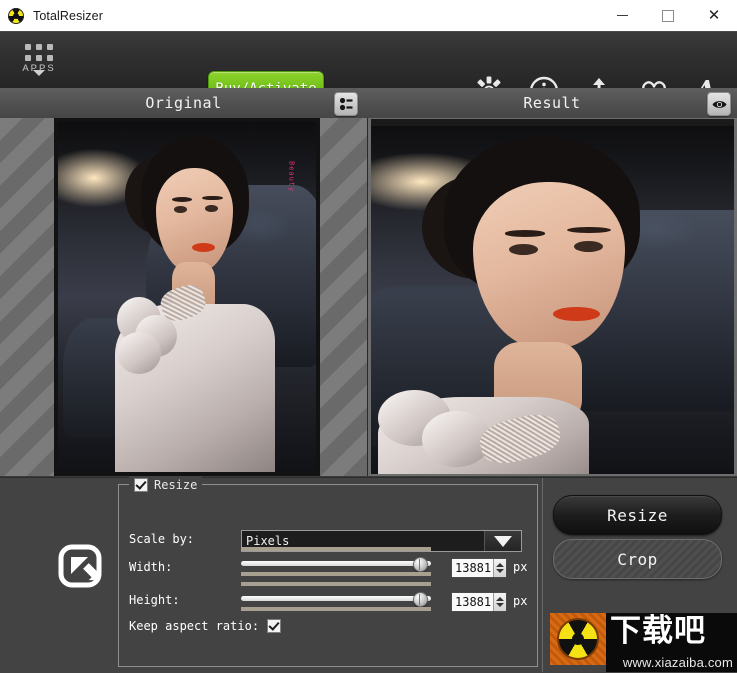 The height and width of the screenshot is (673, 737). I want to click on minimize-icon, so click(622, 15).